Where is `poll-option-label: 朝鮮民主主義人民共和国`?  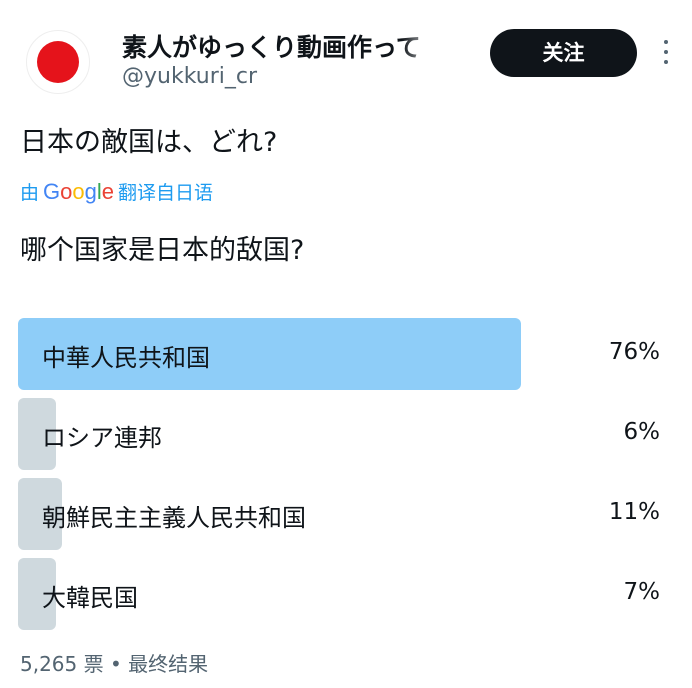 poll-option-label: 朝鮮民主主義人民共和国 is located at coordinates (174, 518).